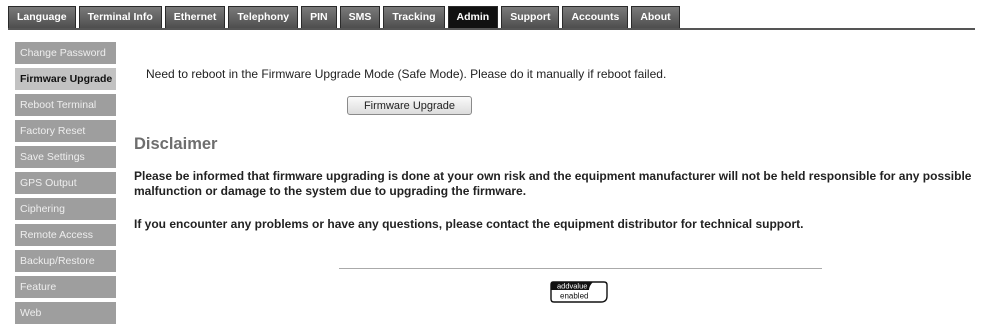 The width and height of the screenshot is (991, 331). Describe the element at coordinates (414, 17) in the screenshot. I see `tab-tracking: Tracking` at that location.